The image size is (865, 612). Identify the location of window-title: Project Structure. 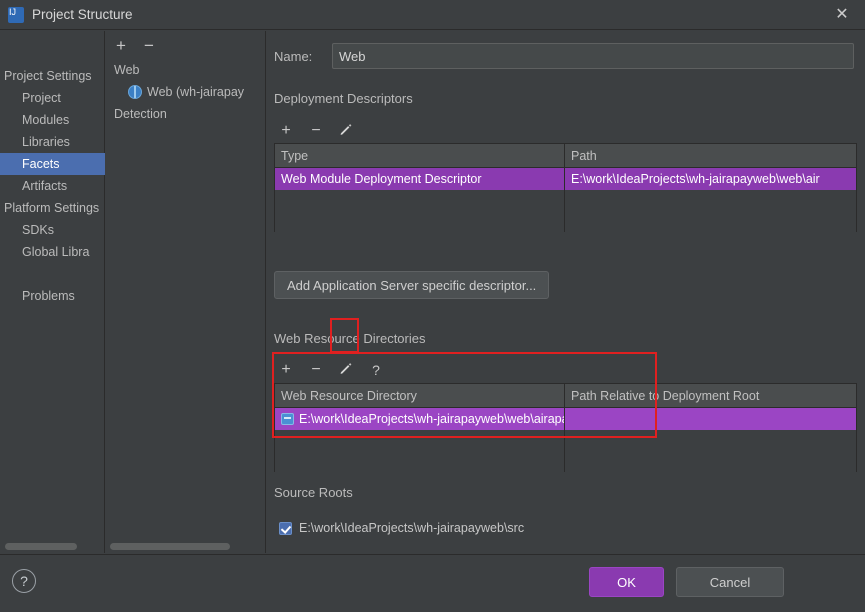
(82, 14).